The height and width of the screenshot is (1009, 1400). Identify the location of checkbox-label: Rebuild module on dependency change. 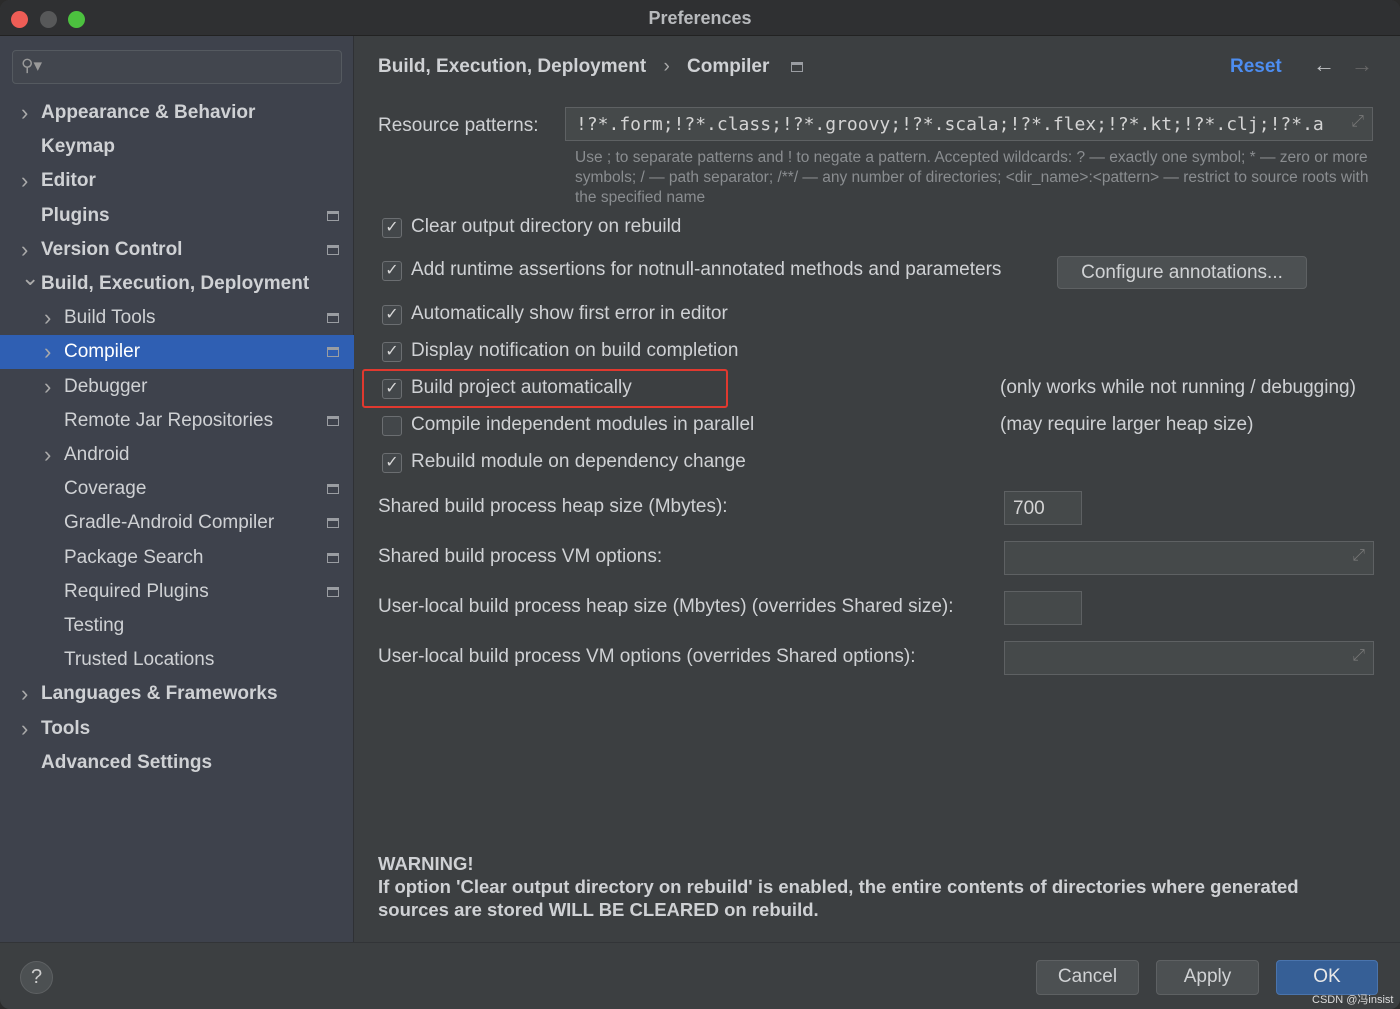
(578, 462).